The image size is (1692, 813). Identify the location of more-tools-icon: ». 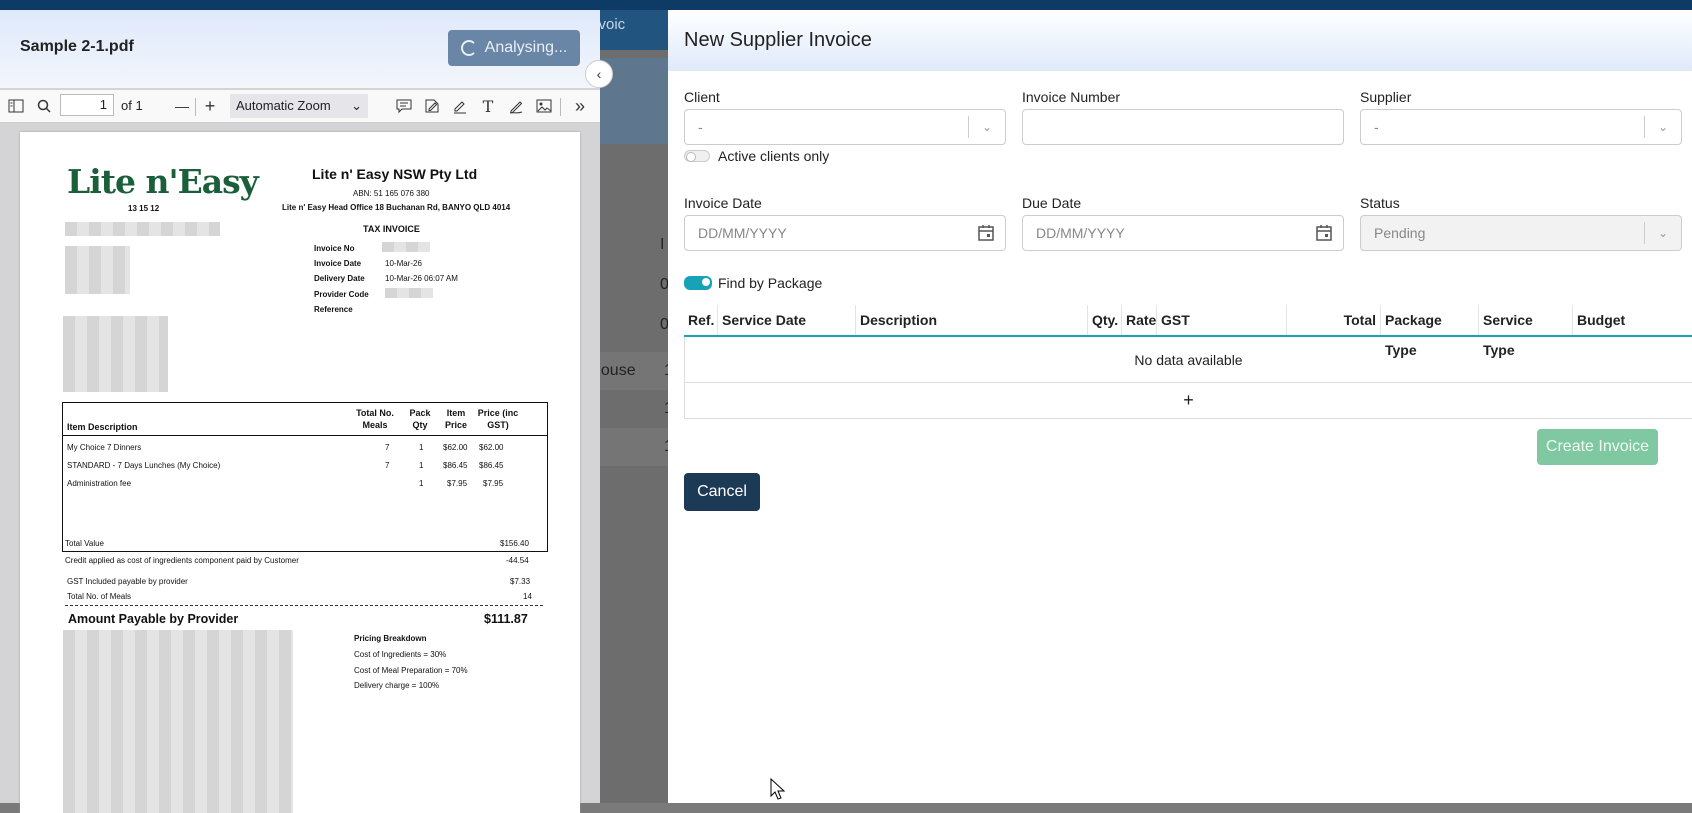
(580, 106).